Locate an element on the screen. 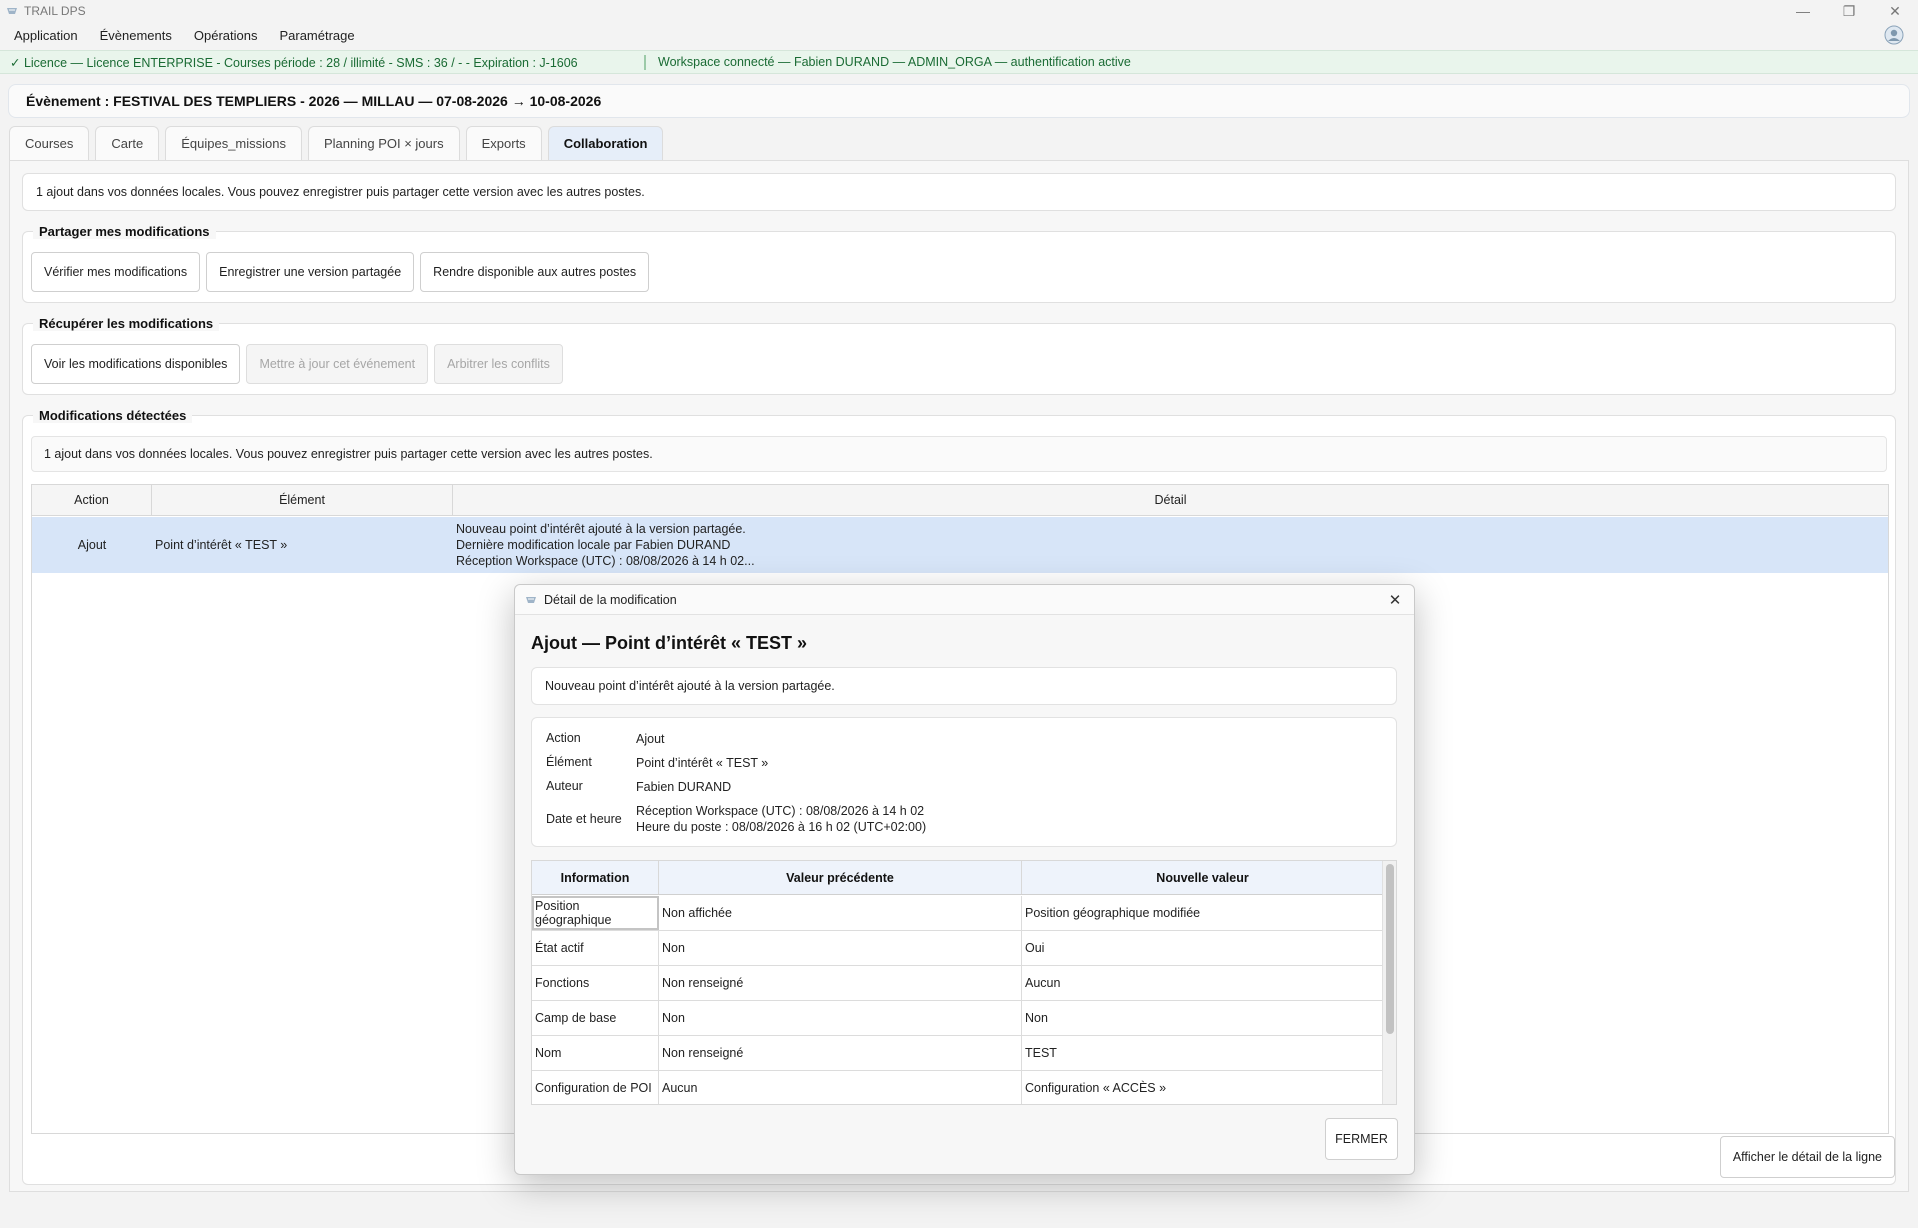  meta-action-value: Ajout is located at coordinates (650, 739).